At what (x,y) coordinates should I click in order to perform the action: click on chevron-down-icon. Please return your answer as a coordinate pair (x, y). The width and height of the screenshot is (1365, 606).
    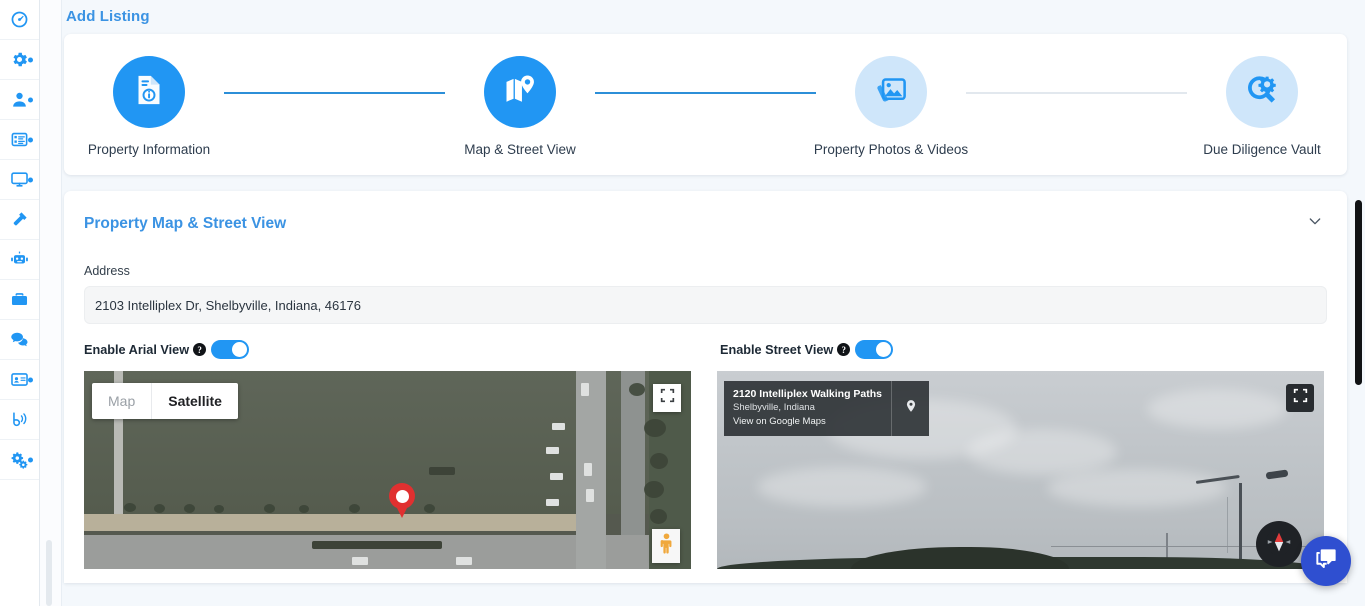
    Looking at the image, I should click on (1315, 223).